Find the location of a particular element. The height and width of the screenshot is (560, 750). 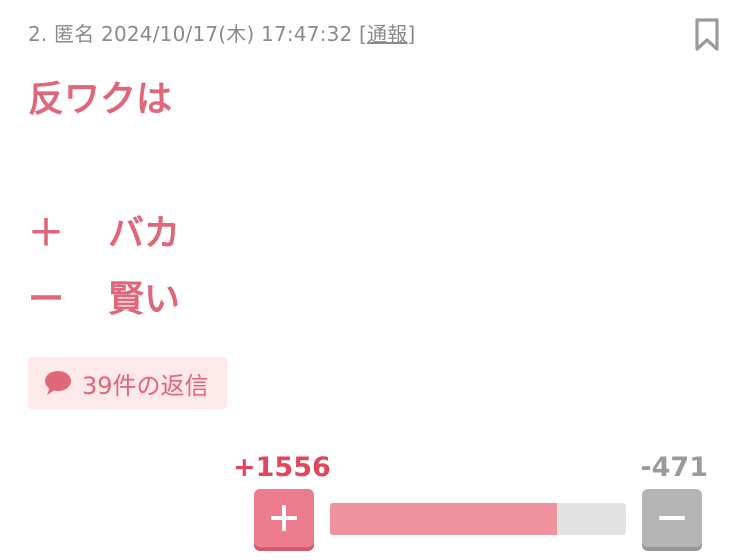

minus-icon is located at coordinates (672, 518).